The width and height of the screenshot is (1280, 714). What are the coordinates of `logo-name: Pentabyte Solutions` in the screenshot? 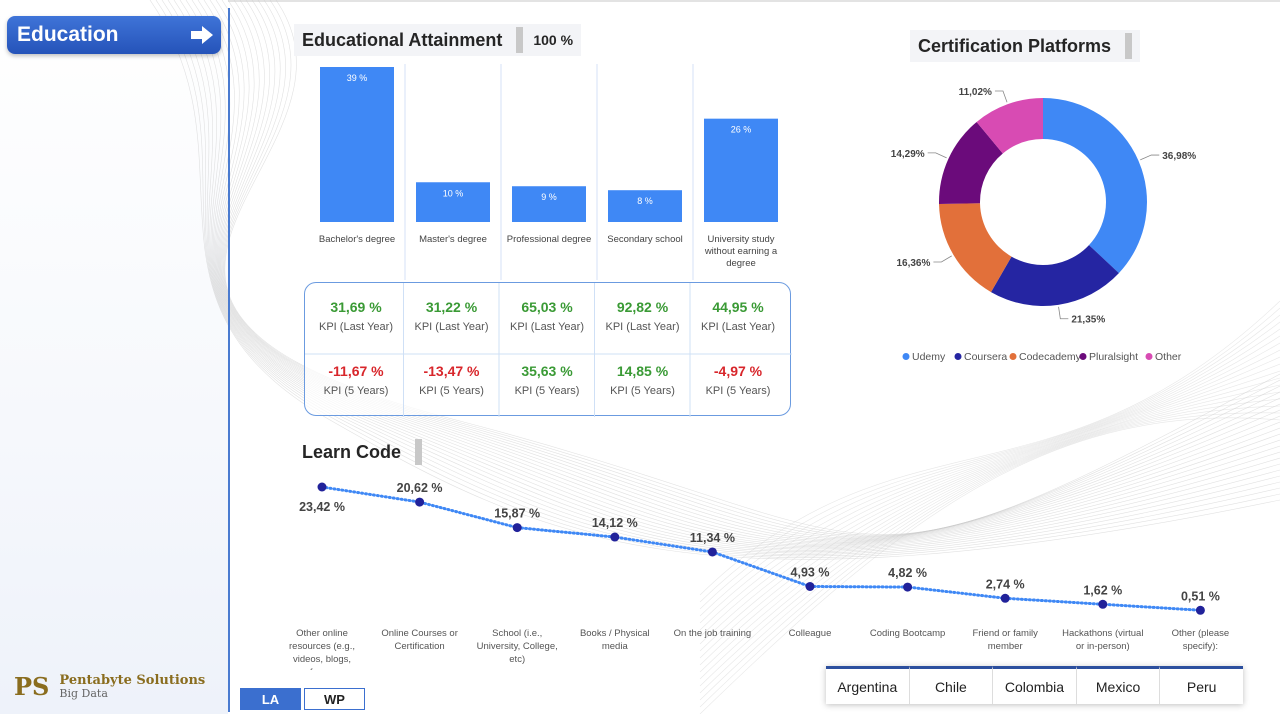 It's located at (132, 680).